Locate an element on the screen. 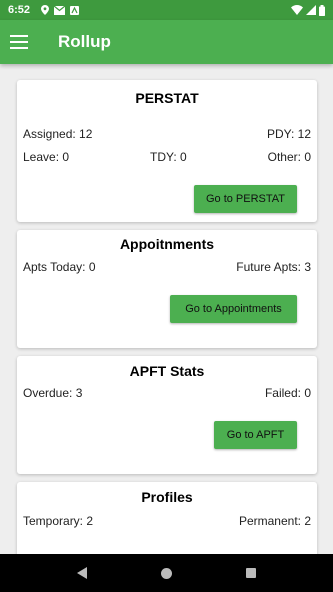 This screenshot has width=333, height=592. wifi-icon is located at coordinates (297, 10).